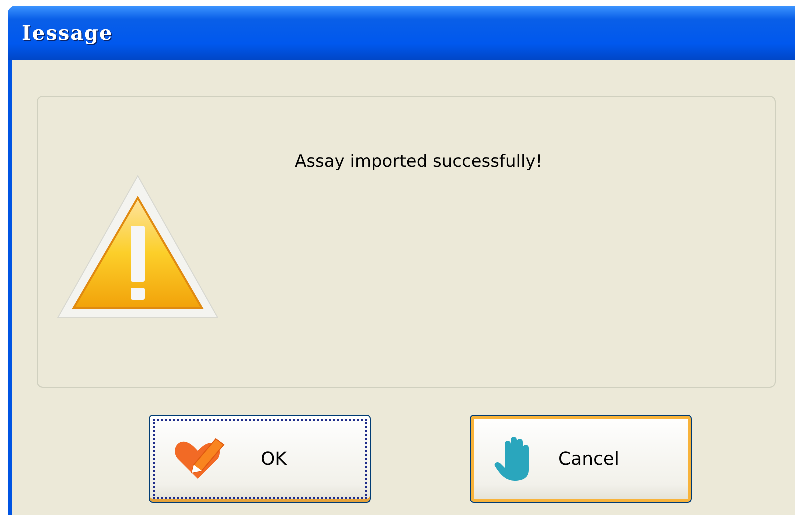  Describe the element at coordinates (68, 33) in the screenshot. I see `window-title: Iessage` at that location.